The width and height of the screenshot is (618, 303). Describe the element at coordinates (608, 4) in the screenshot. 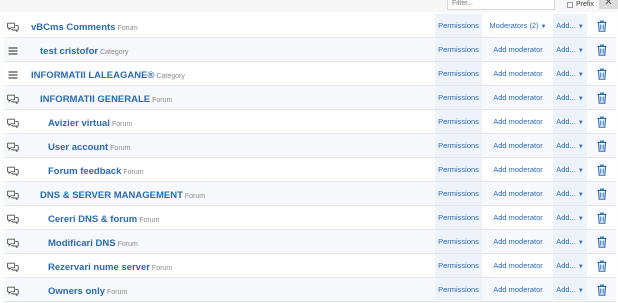

I see `close-button: ✕` at that location.